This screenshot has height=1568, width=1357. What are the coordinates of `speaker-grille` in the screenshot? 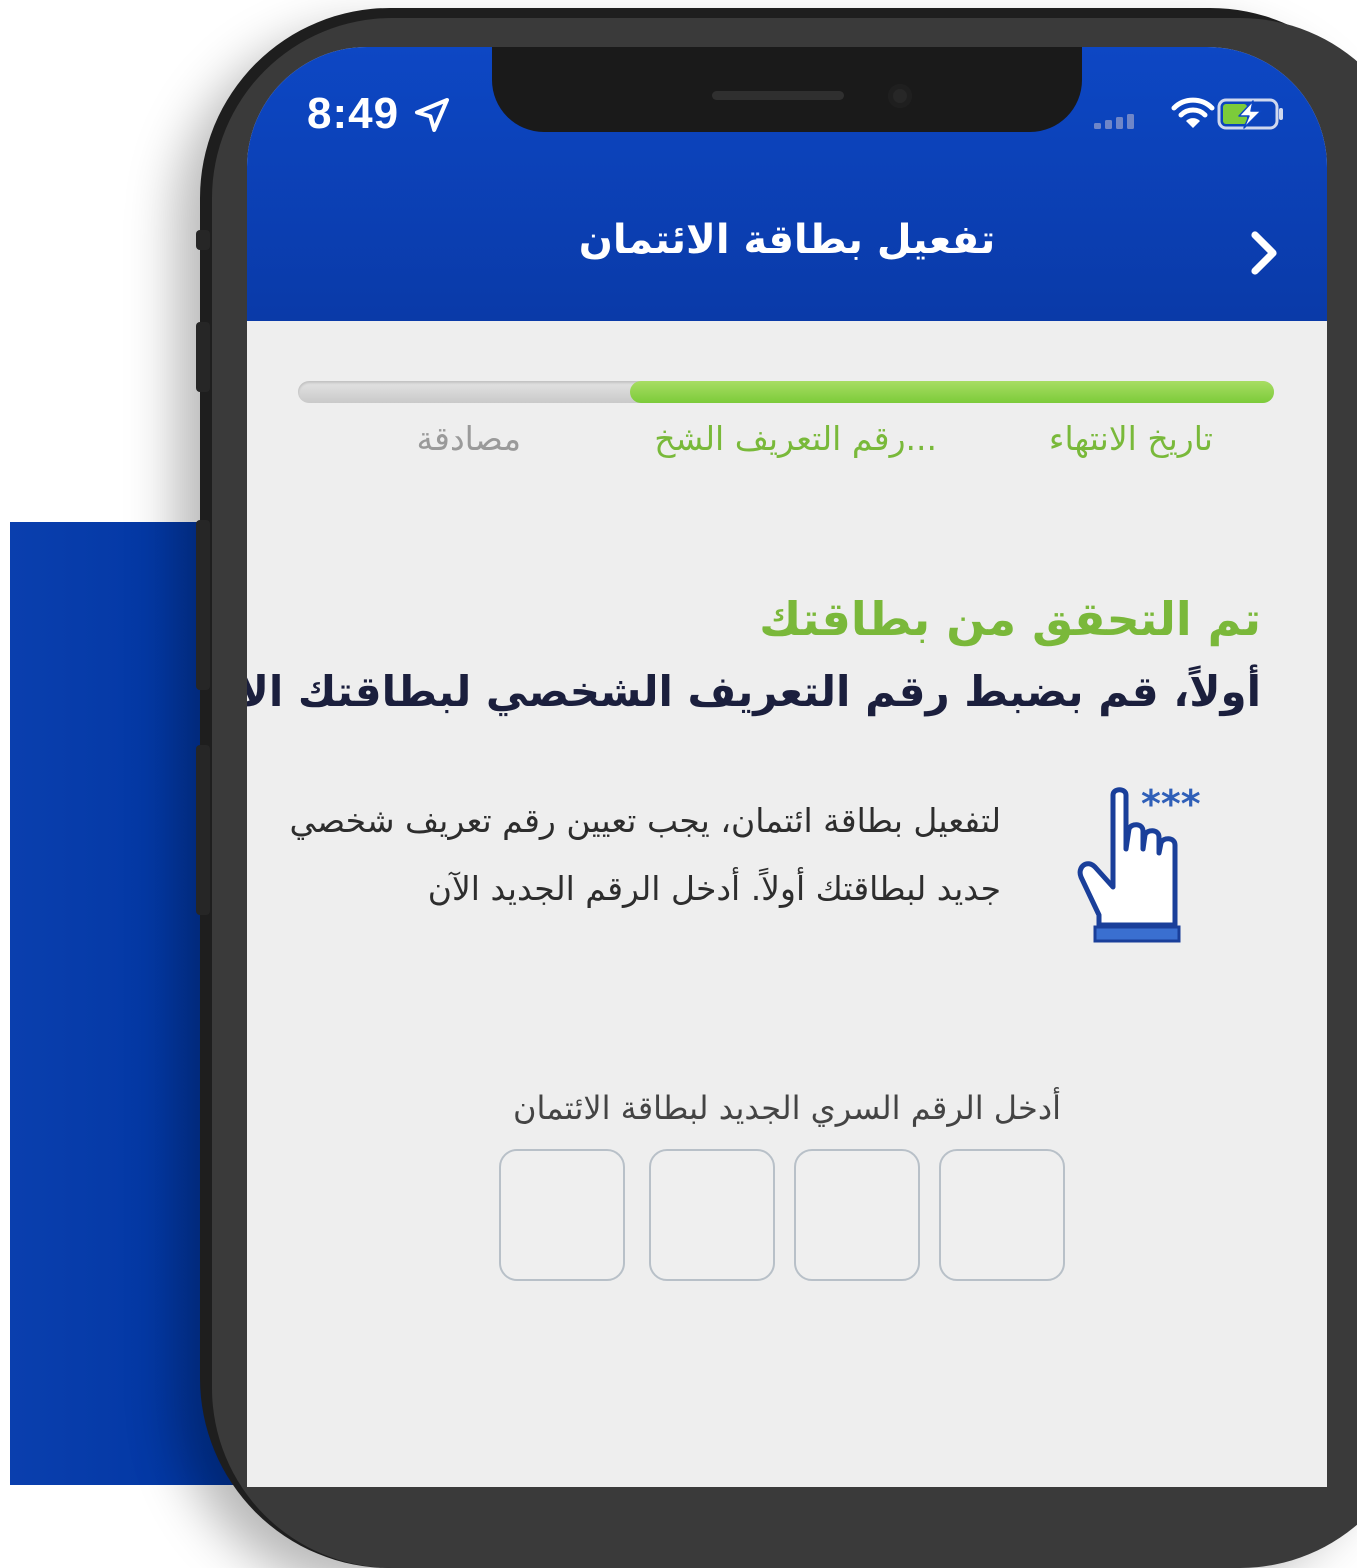 It's located at (778, 95).